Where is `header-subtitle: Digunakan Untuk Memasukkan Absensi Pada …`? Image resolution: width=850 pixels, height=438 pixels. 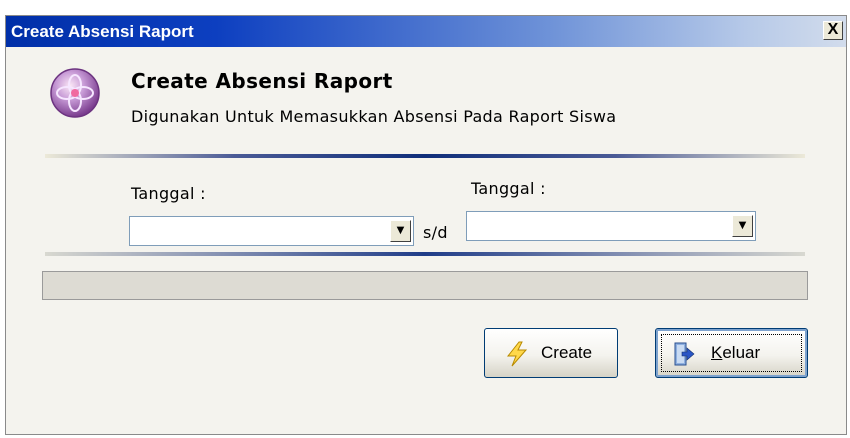
header-subtitle: Digunakan Untuk Memasukkan Absensi Pada … is located at coordinates (374, 116).